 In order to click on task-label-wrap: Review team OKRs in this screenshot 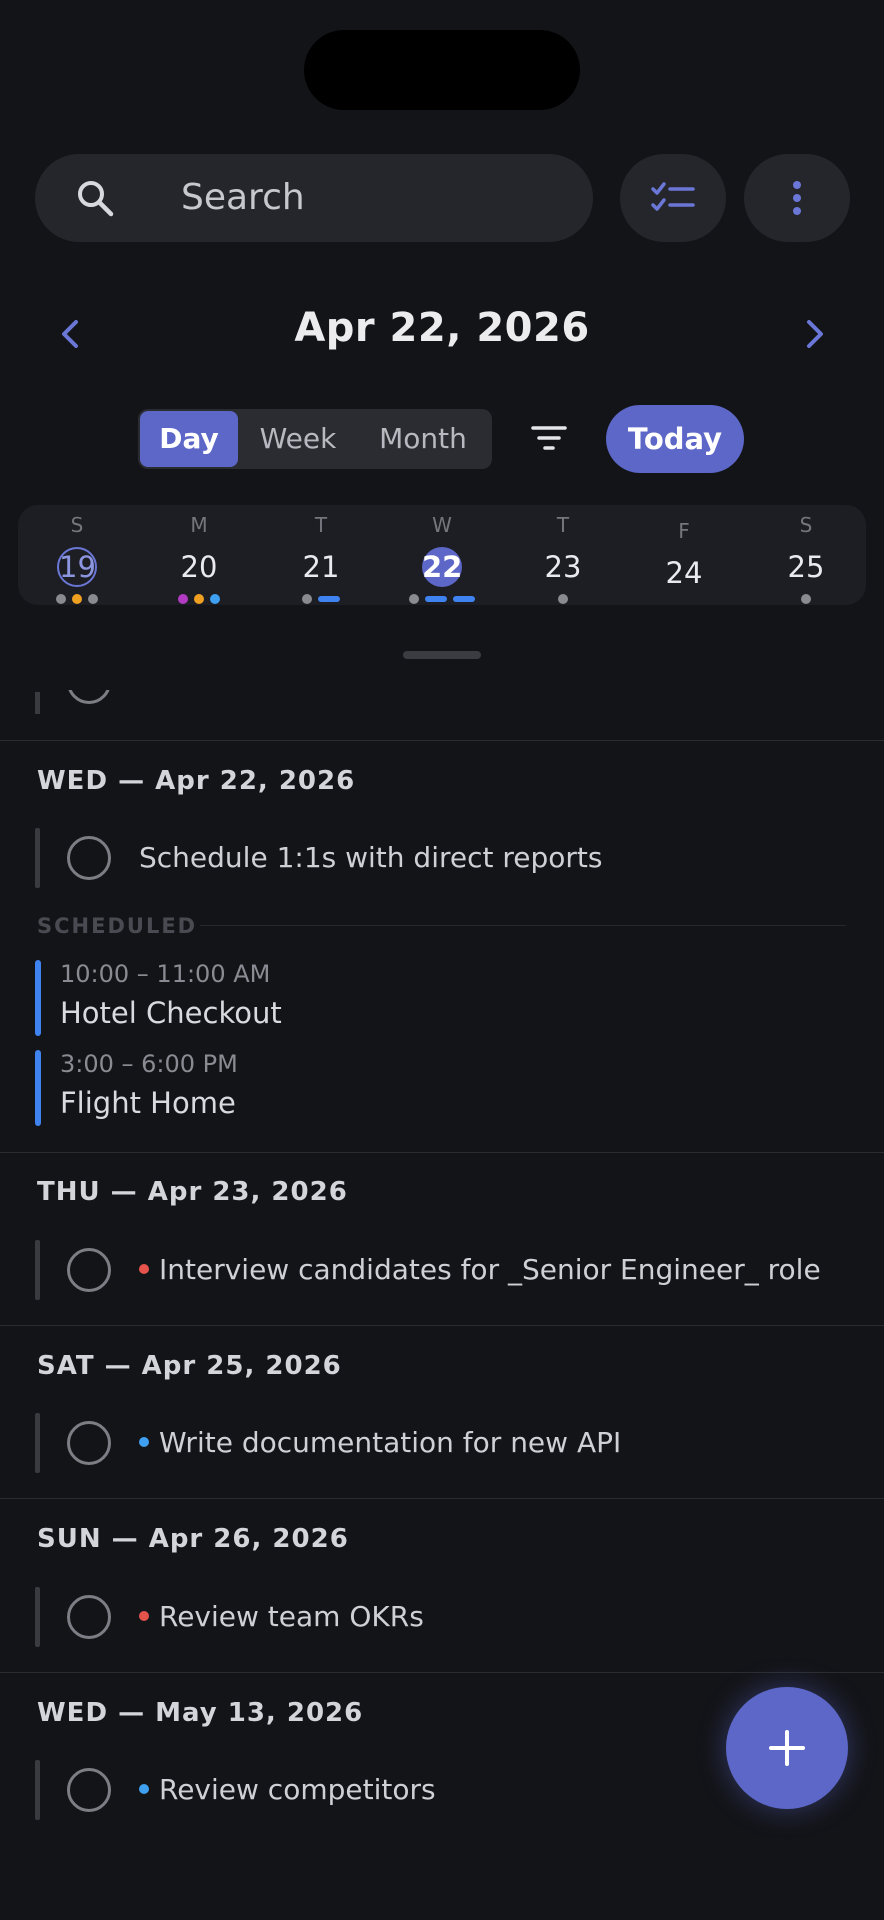, I will do `click(281, 1617)`.